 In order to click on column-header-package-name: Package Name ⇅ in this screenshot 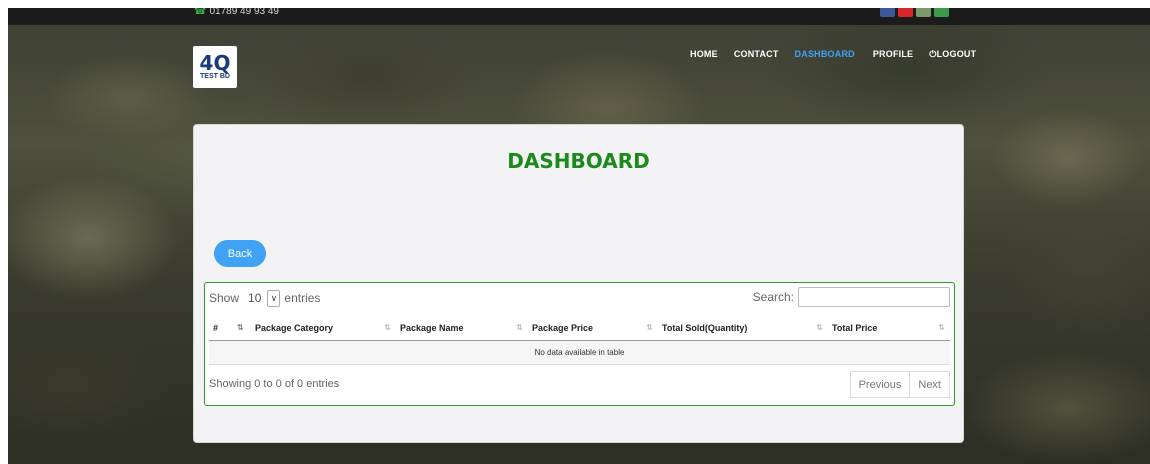, I will do `click(462, 328)`.